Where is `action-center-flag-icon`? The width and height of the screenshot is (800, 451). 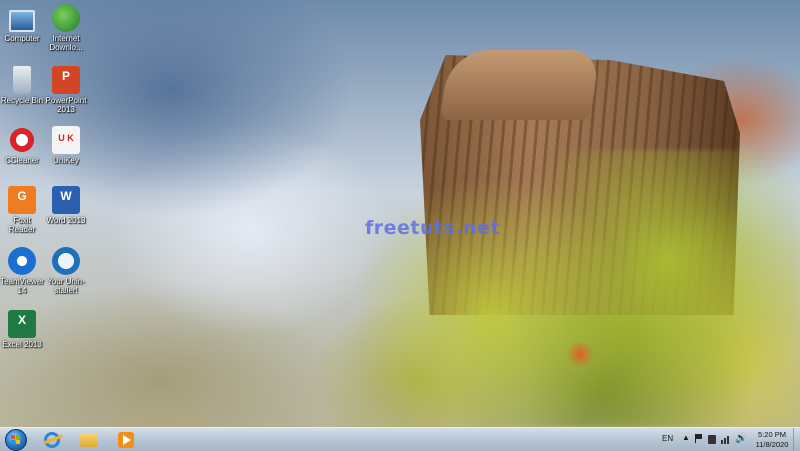
action-center-flag-icon is located at coordinates (699, 438).